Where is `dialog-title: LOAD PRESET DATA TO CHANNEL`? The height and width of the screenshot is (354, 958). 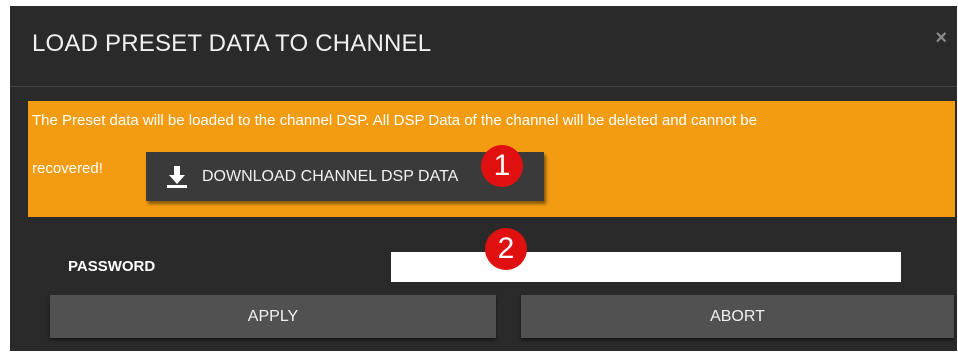 dialog-title: LOAD PRESET DATA TO CHANNEL is located at coordinates (232, 43).